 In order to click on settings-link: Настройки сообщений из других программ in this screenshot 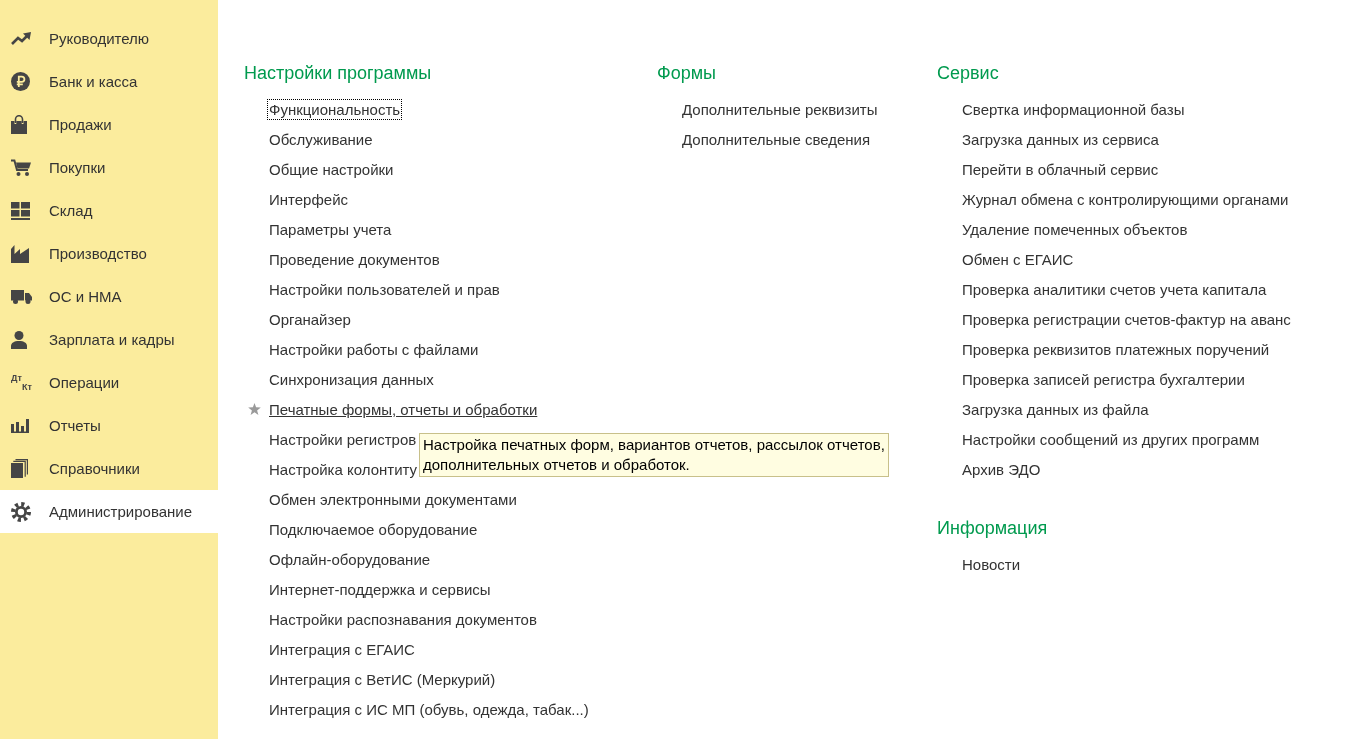, I will do `click(1111, 439)`.